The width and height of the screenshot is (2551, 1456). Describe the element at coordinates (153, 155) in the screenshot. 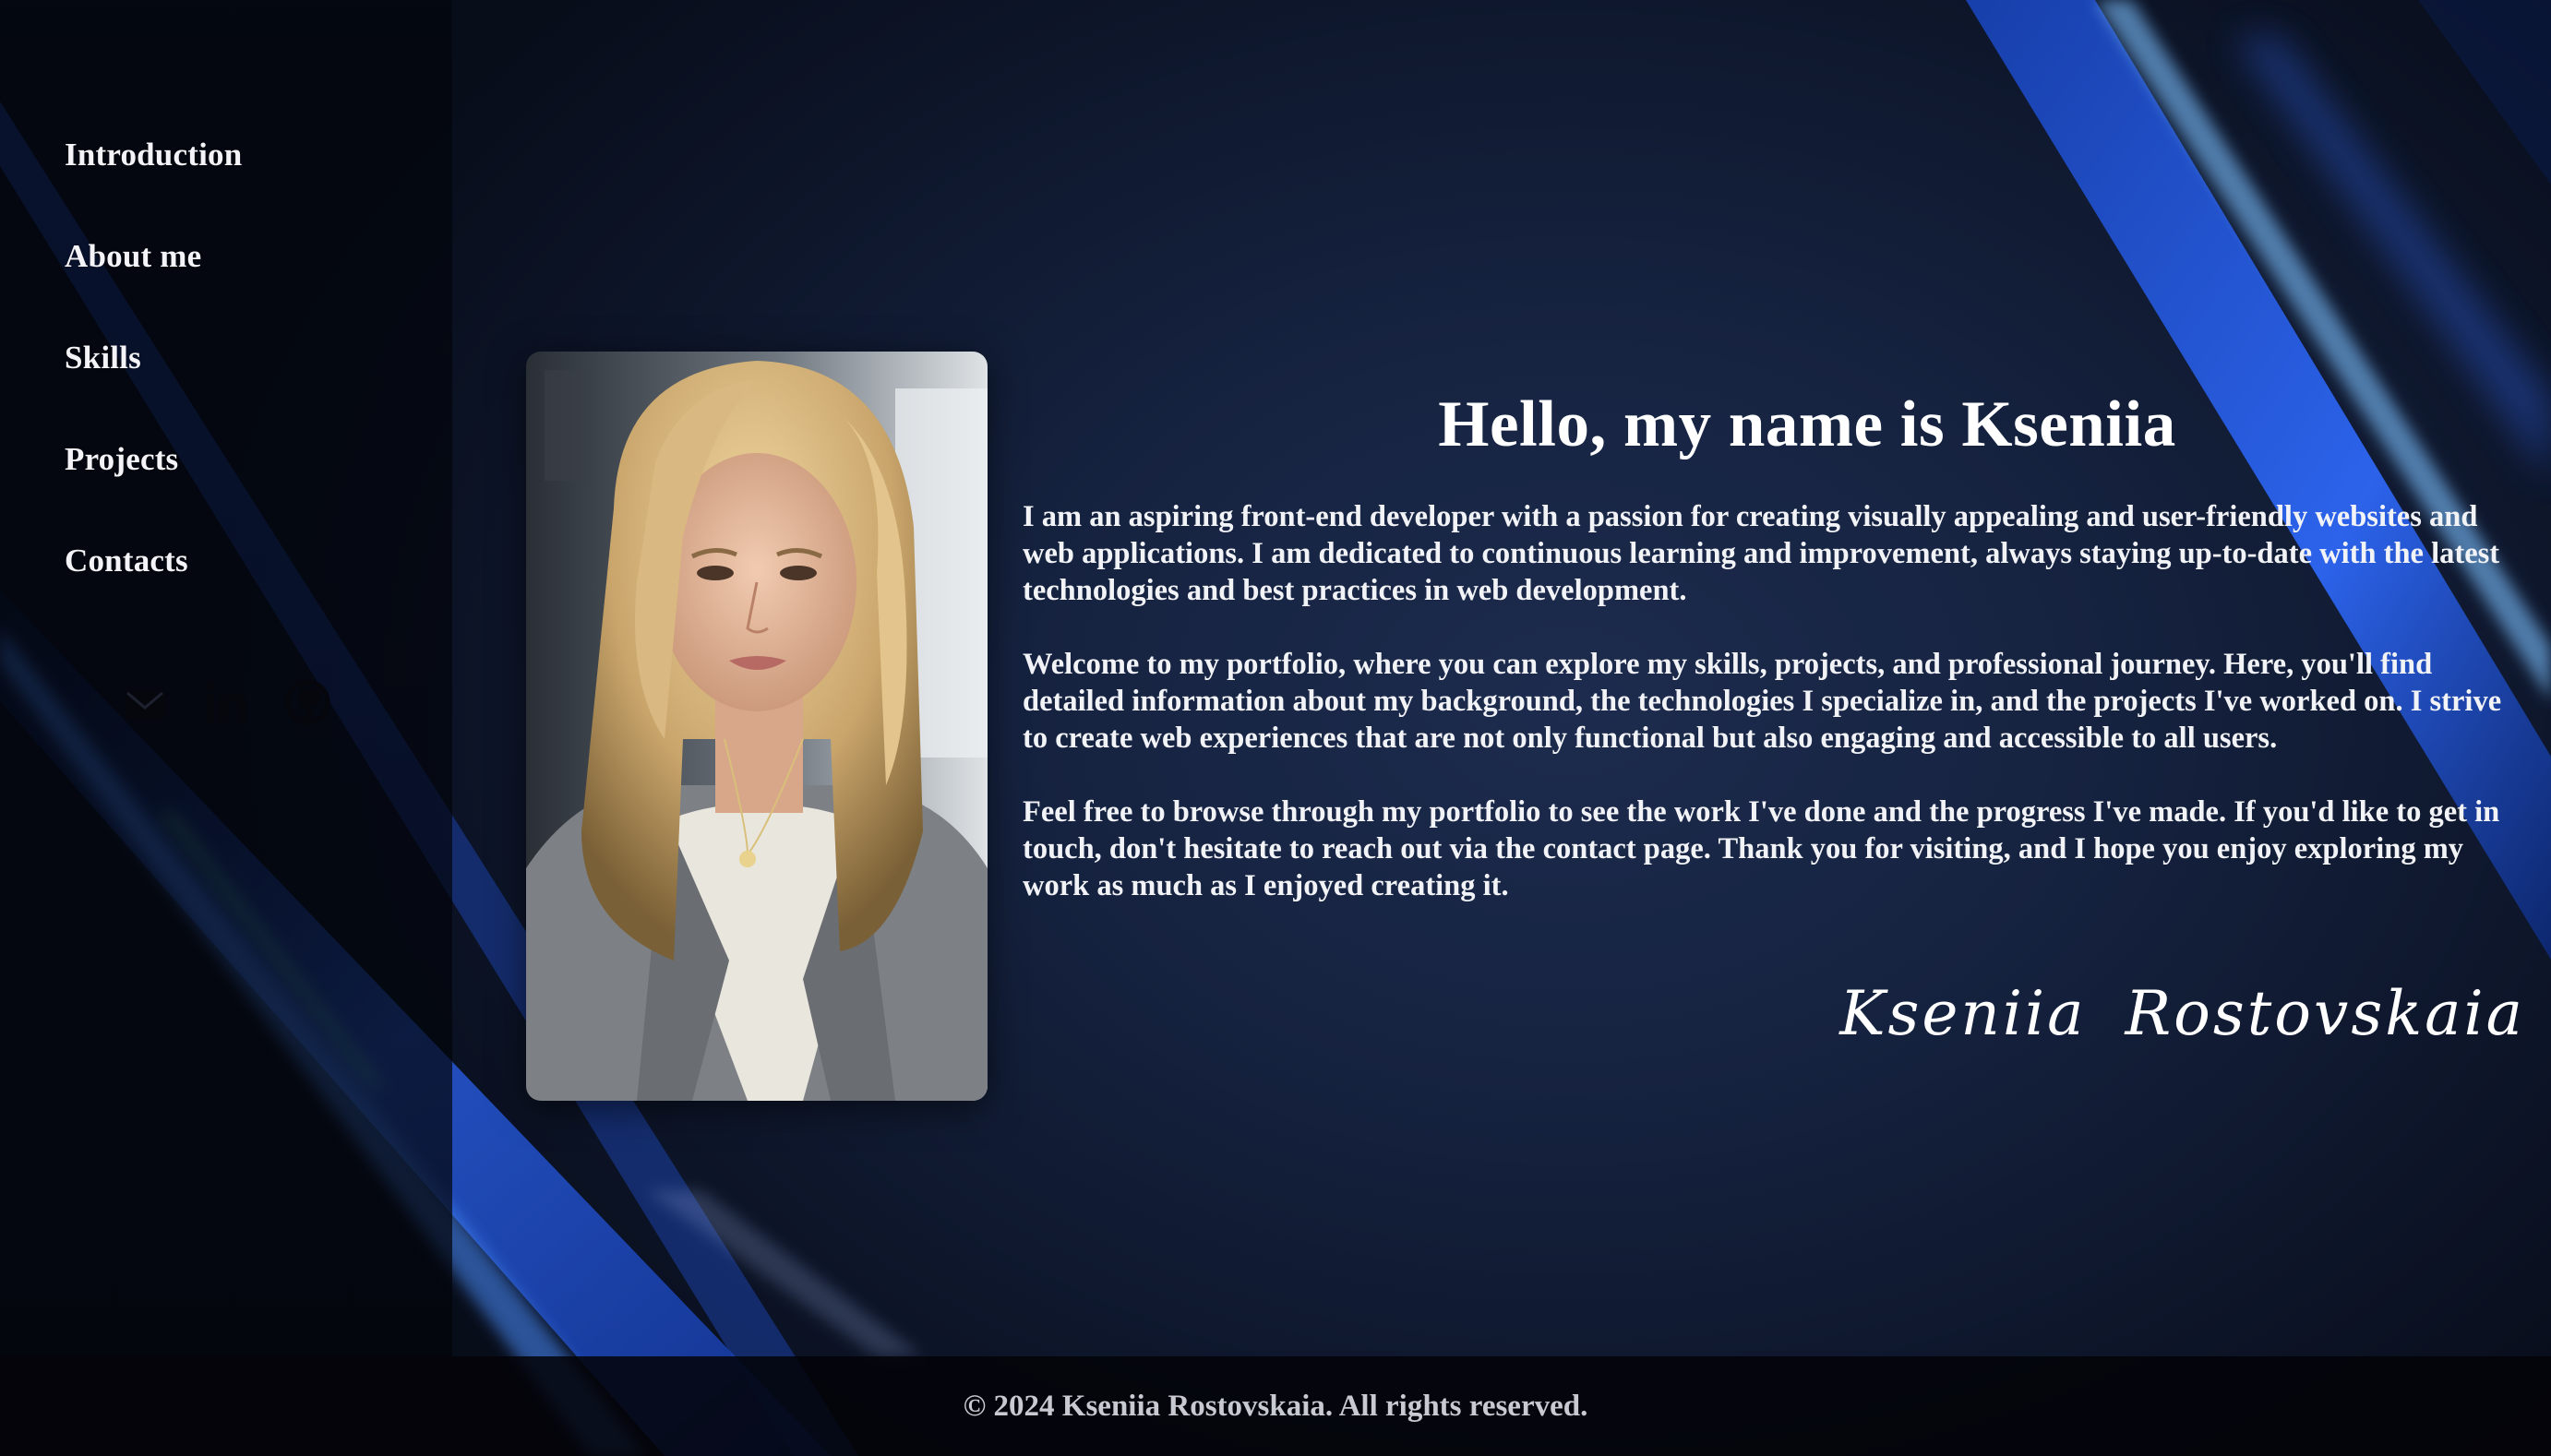

I see `nav-link-introduction: Introduction` at that location.